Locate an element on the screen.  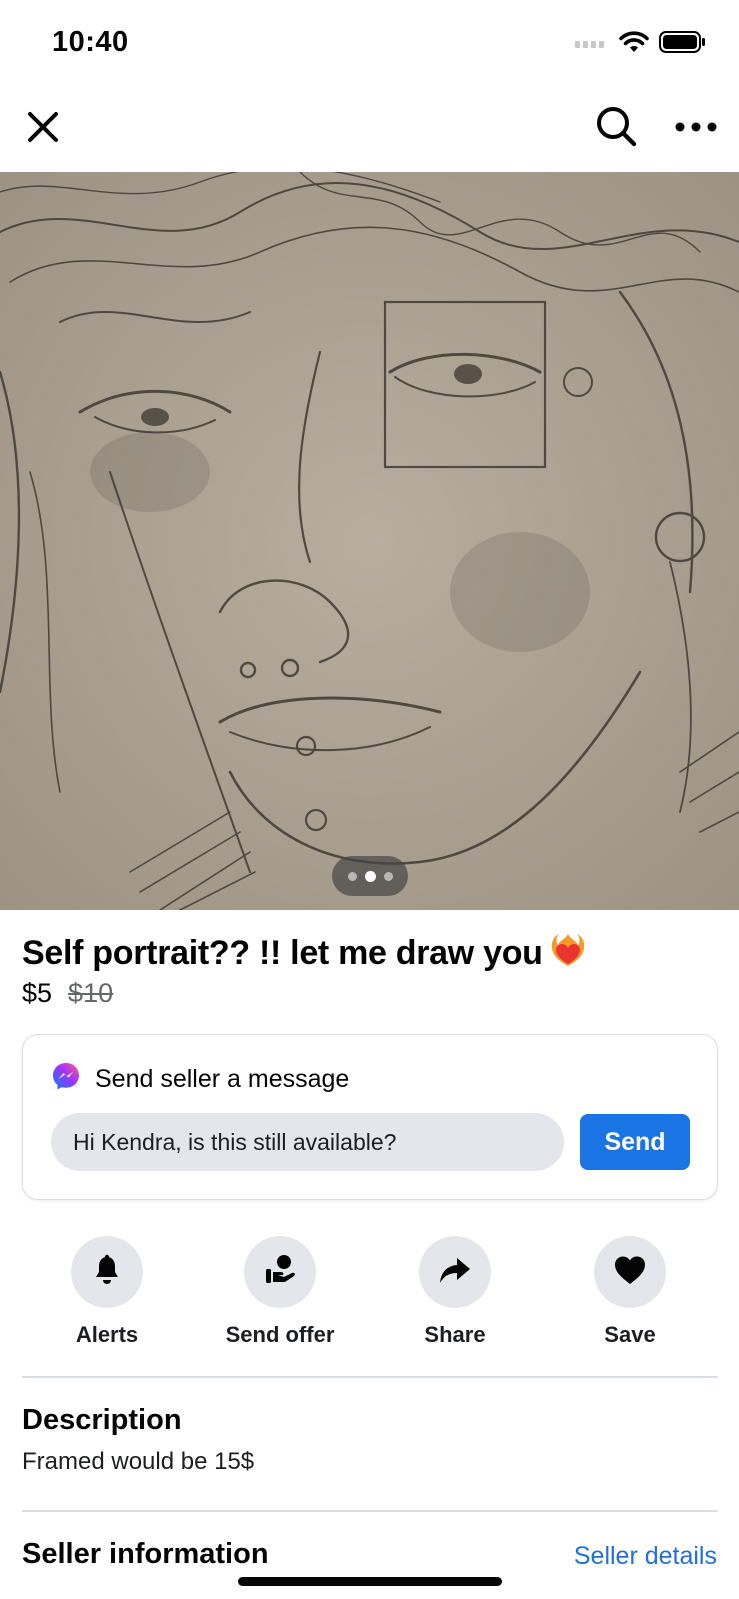
alerts-button: Alerts is located at coordinates (107, 1292).